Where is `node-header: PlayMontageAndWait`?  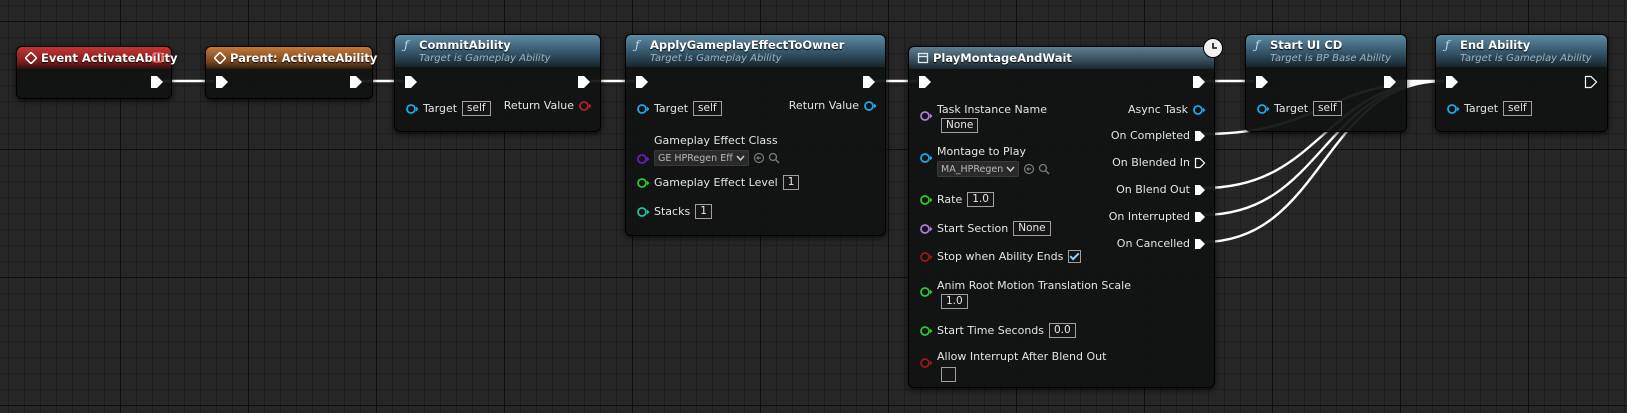 node-header: PlayMontageAndWait is located at coordinates (1061, 58).